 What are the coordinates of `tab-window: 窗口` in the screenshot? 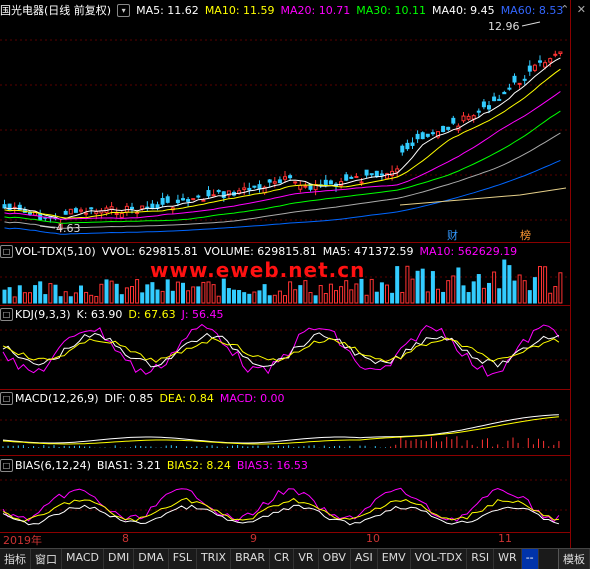 It's located at (46, 559).